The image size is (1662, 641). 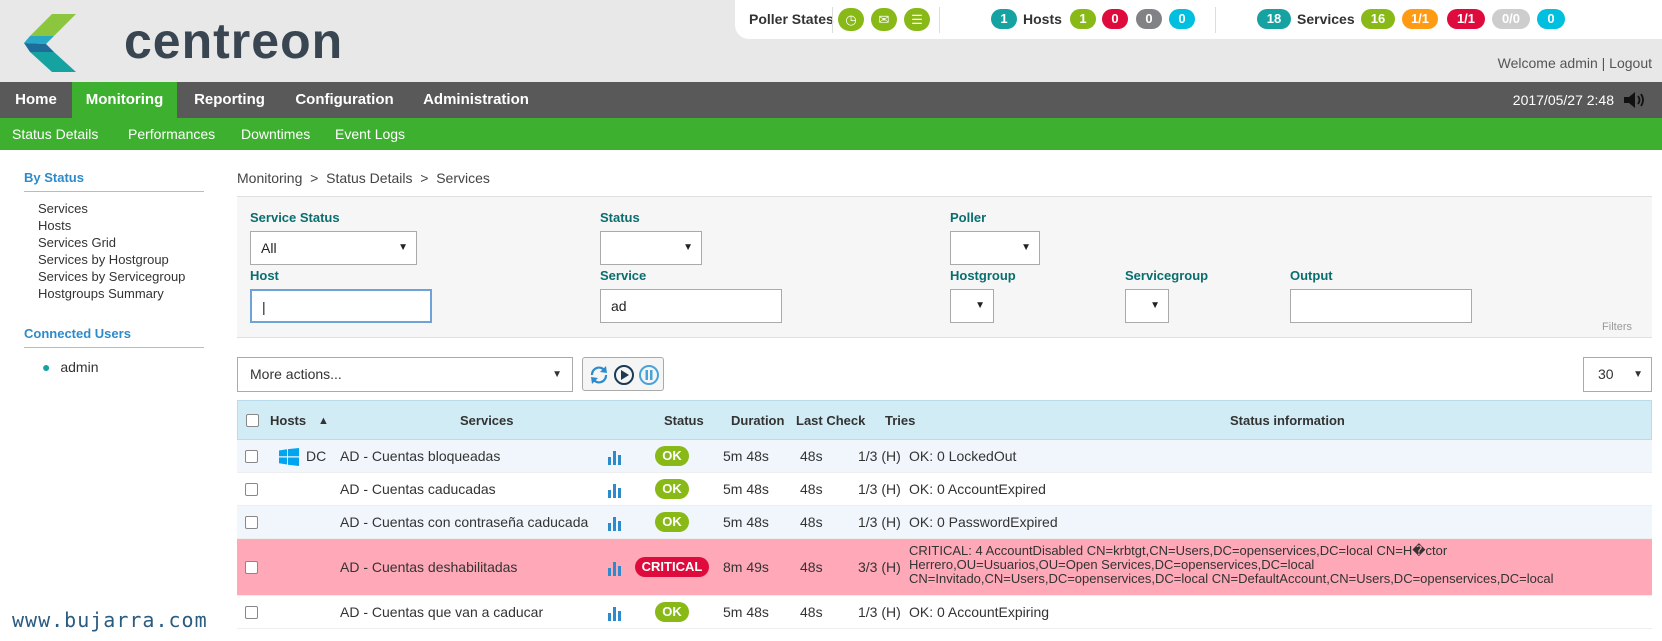 What do you see at coordinates (811, 489) in the screenshot?
I see `last-check: 48s` at bounding box center [811, 489].